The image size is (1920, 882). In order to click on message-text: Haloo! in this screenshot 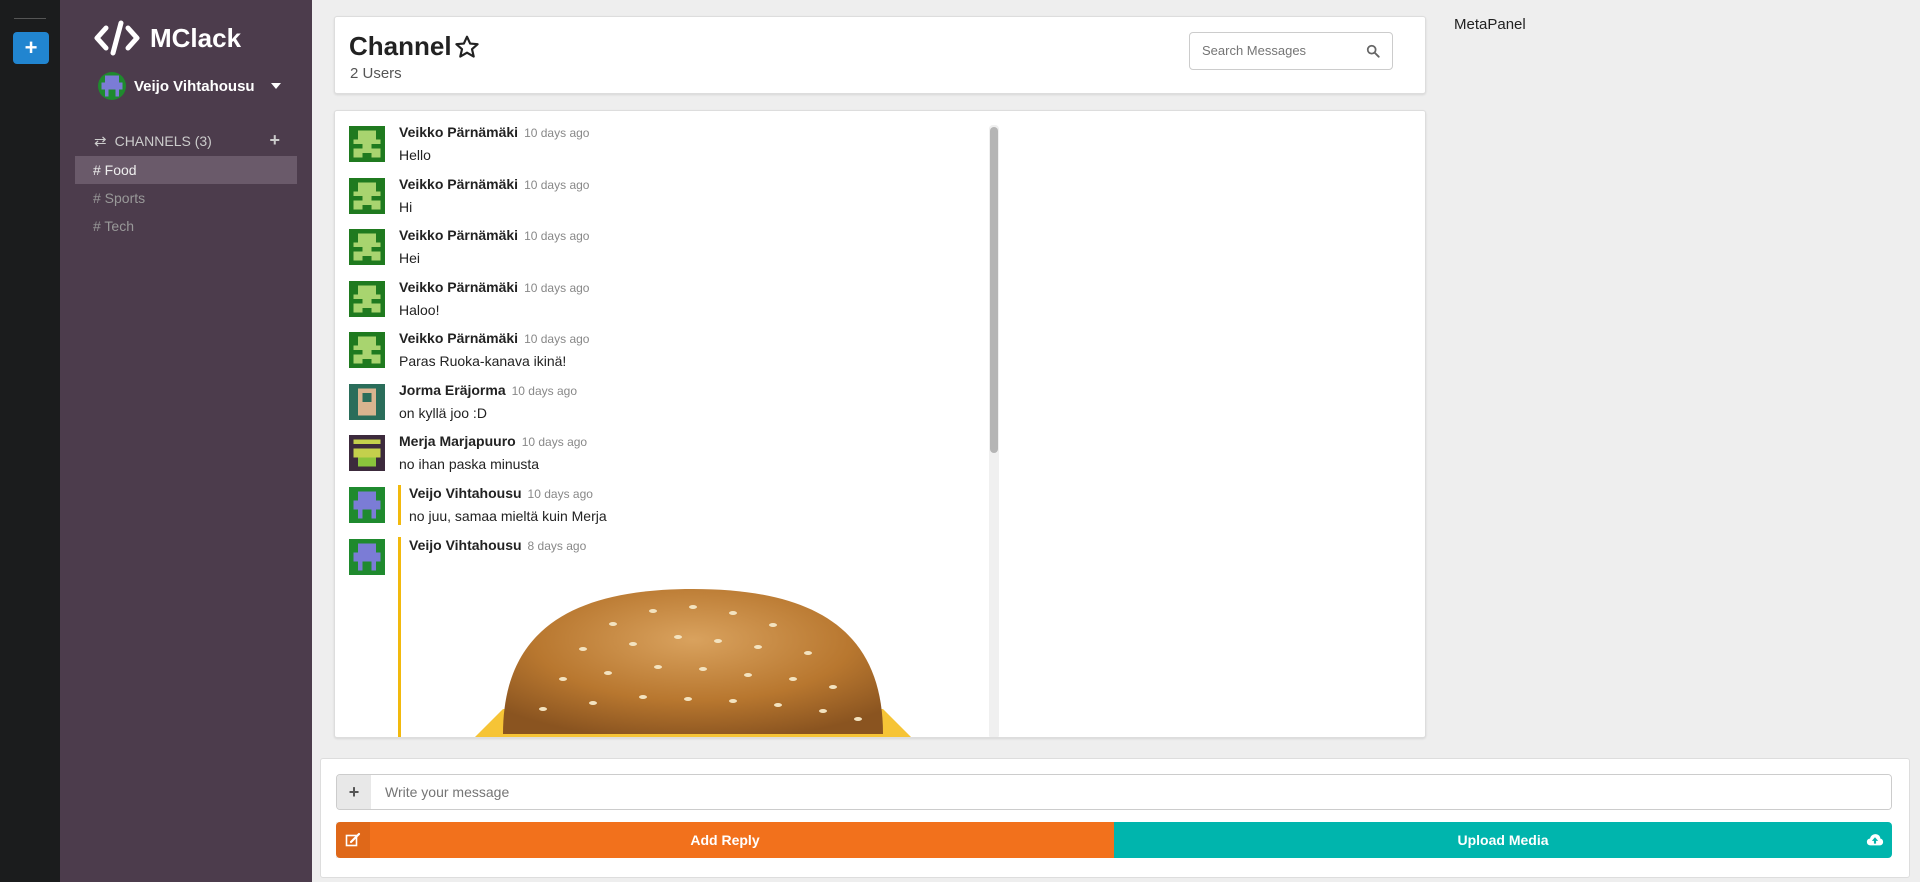, I will do `click(419, 310)`.